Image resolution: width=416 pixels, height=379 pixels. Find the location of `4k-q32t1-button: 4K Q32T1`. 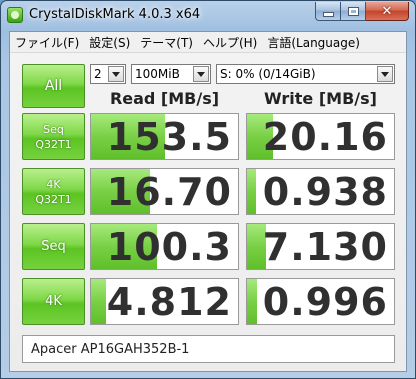

4k-q32t1-button: 4K Q32T1 is located at coordinates (53, 191).